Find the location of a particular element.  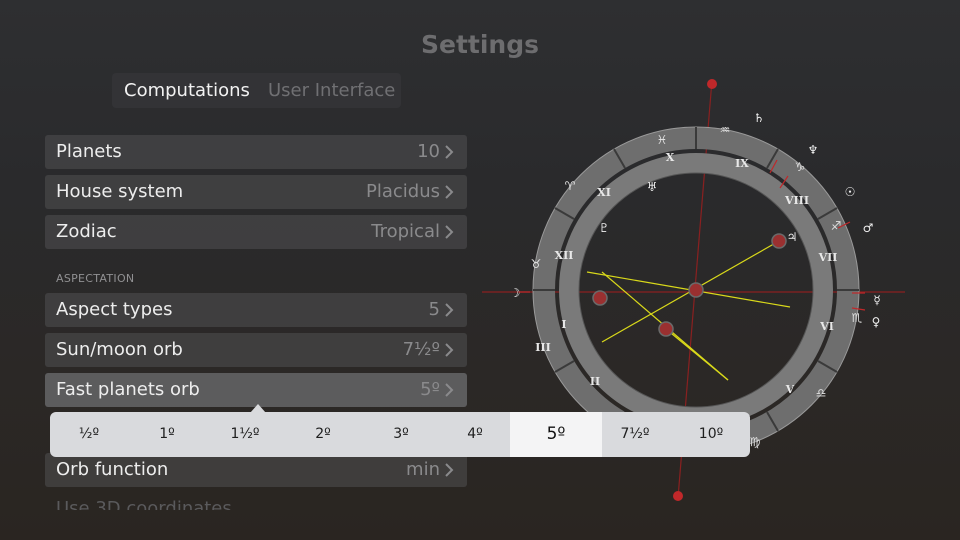

sign-aquarius-icon: ♒ is located at coordinates (725, 130).